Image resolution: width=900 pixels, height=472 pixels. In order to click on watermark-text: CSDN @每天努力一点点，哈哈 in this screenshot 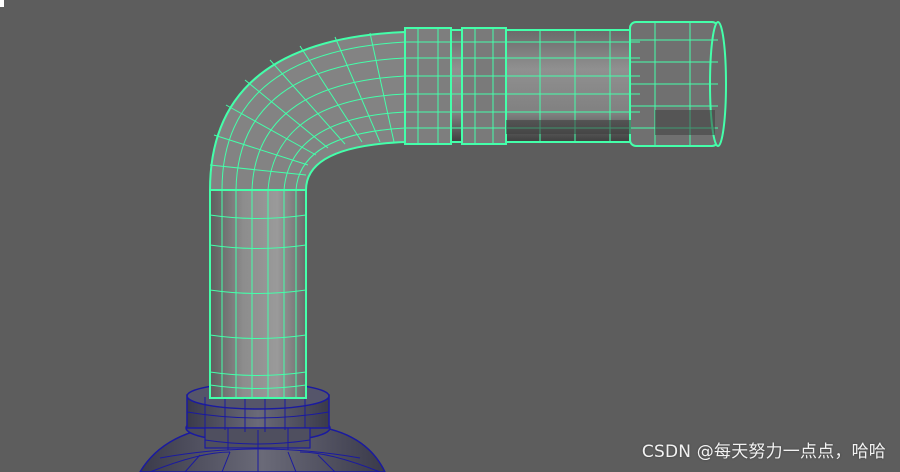, I will do `click(763, 452)`.